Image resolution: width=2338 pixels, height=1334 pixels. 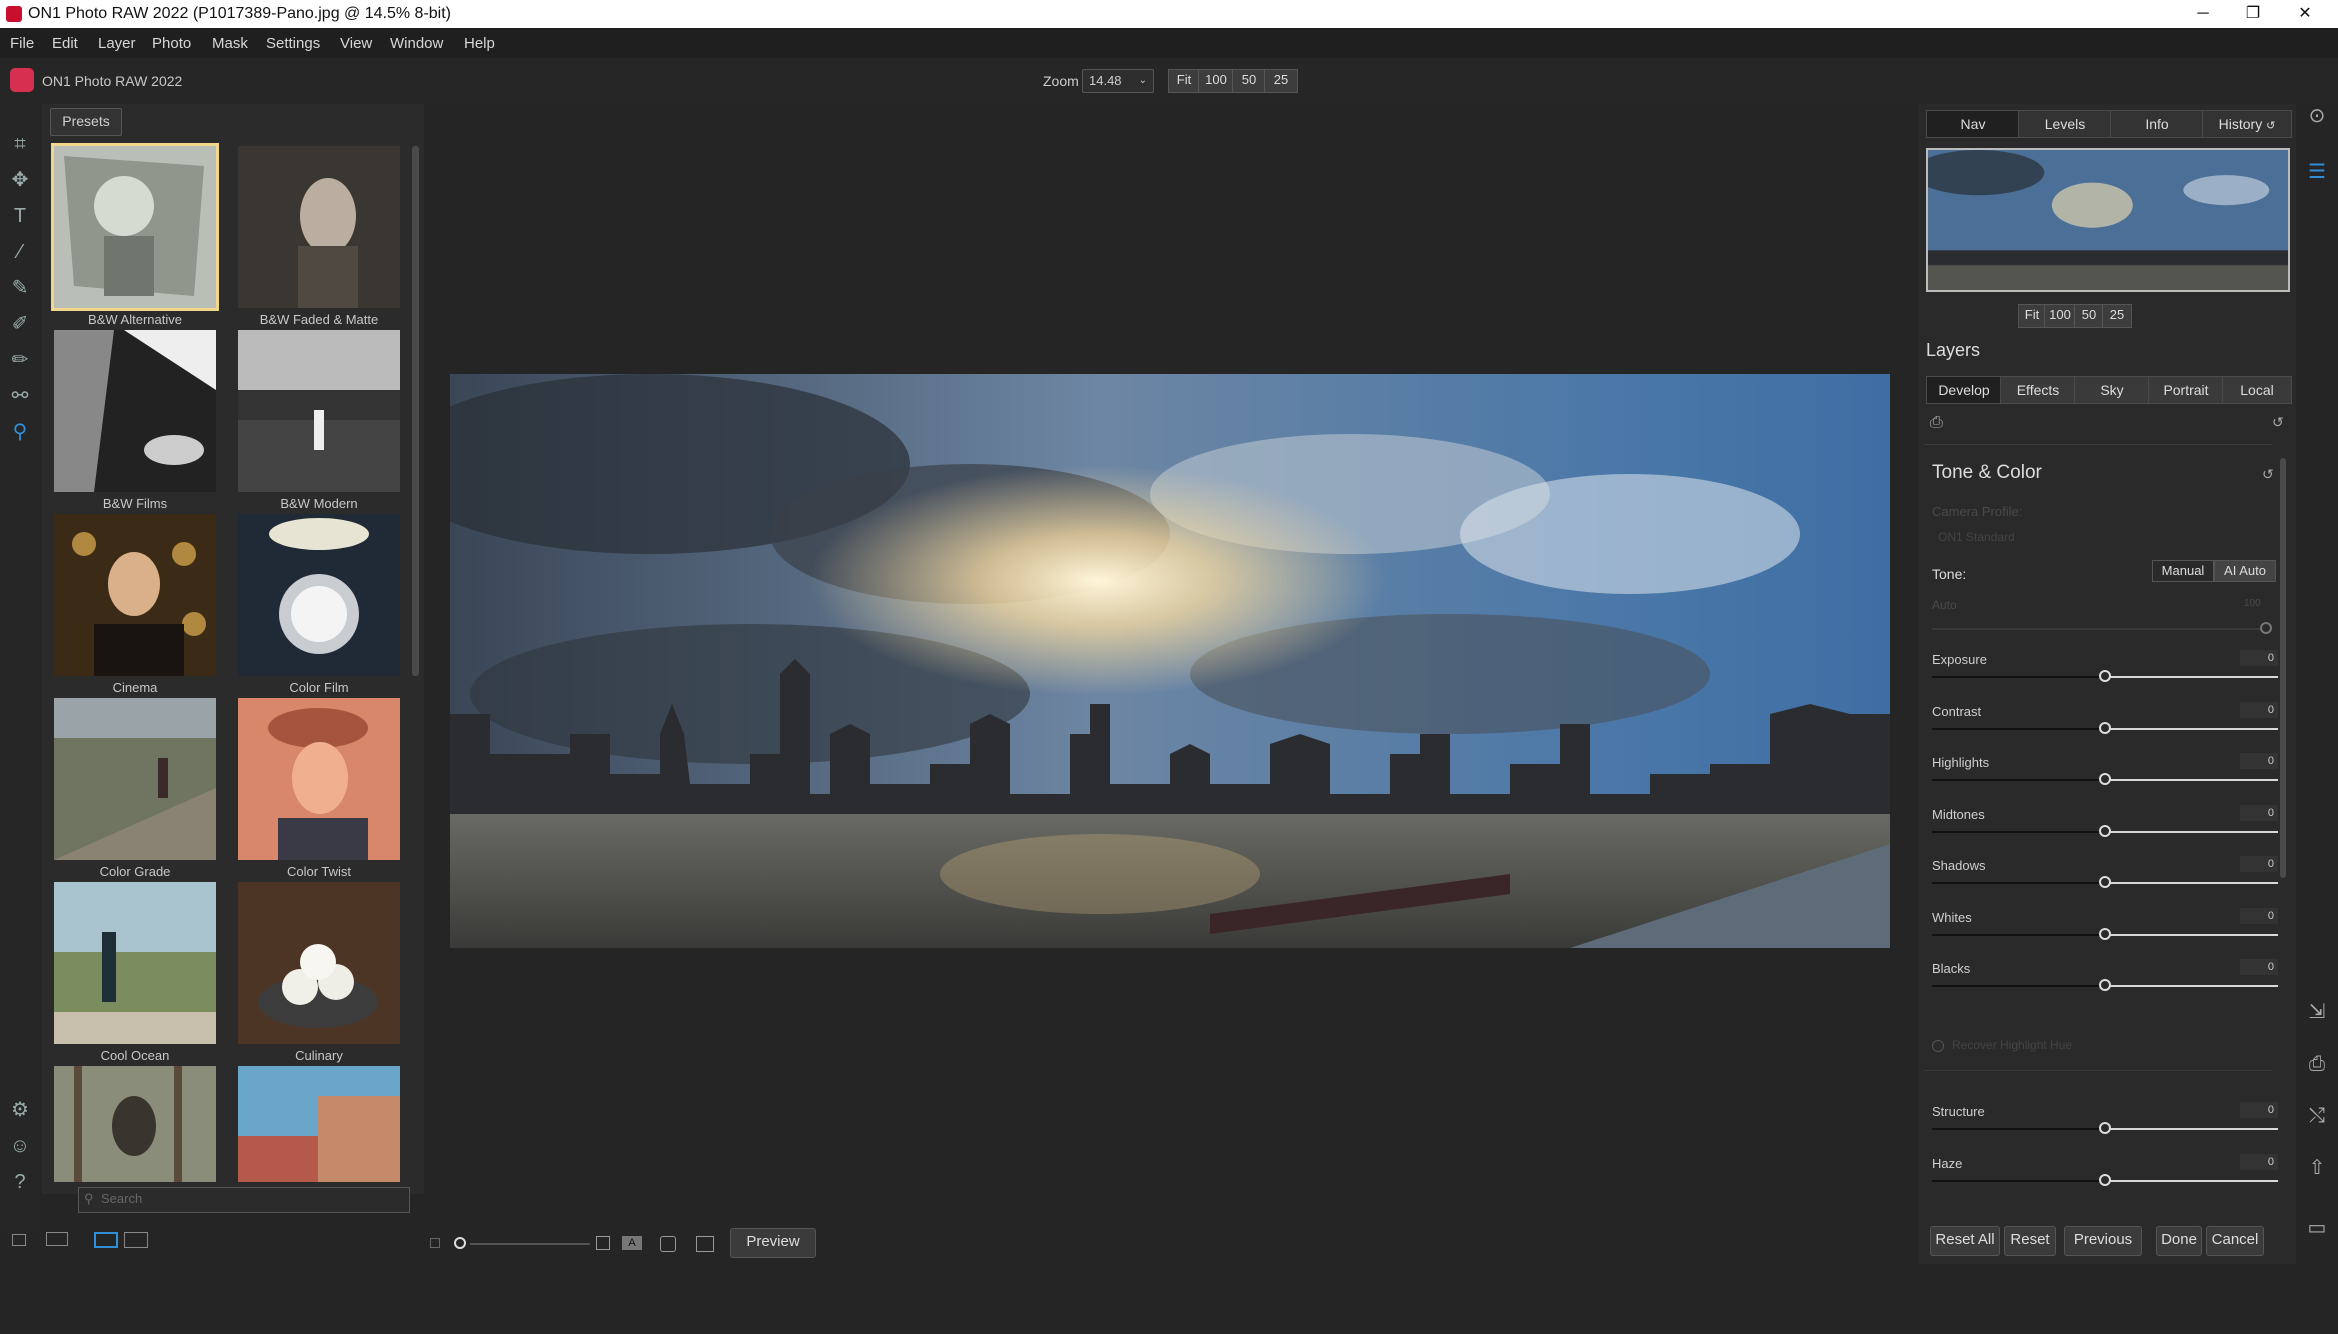 What do you see at coordinates (2060, 316) in the screenshot?
I see `nav-zoom-100-button: 100` at bounding box center [2060, 316].